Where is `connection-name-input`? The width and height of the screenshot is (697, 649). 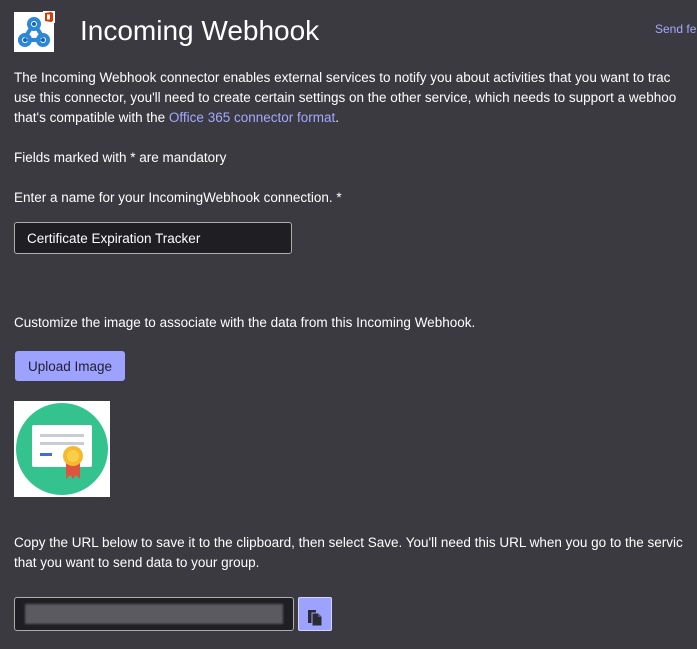
connection-name-input is located at coordinates (153, 238).